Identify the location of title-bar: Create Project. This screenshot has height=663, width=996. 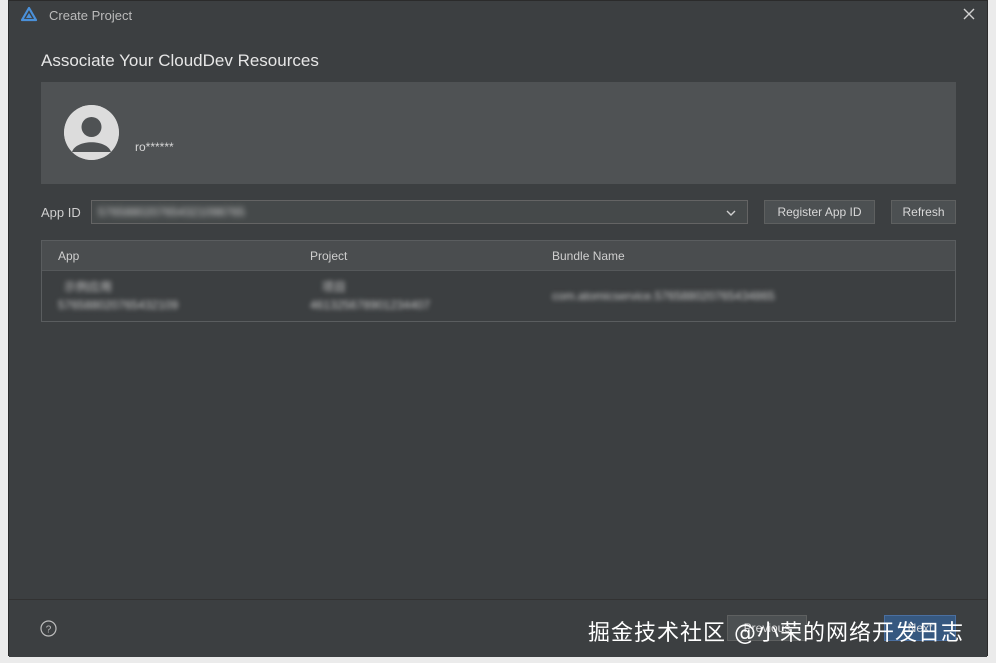
(498, 15).